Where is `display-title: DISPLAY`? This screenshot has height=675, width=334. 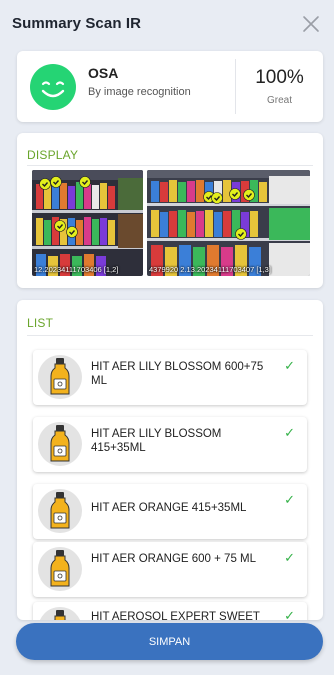
display-title: DISPLAY is located at coordinates (53, 155).